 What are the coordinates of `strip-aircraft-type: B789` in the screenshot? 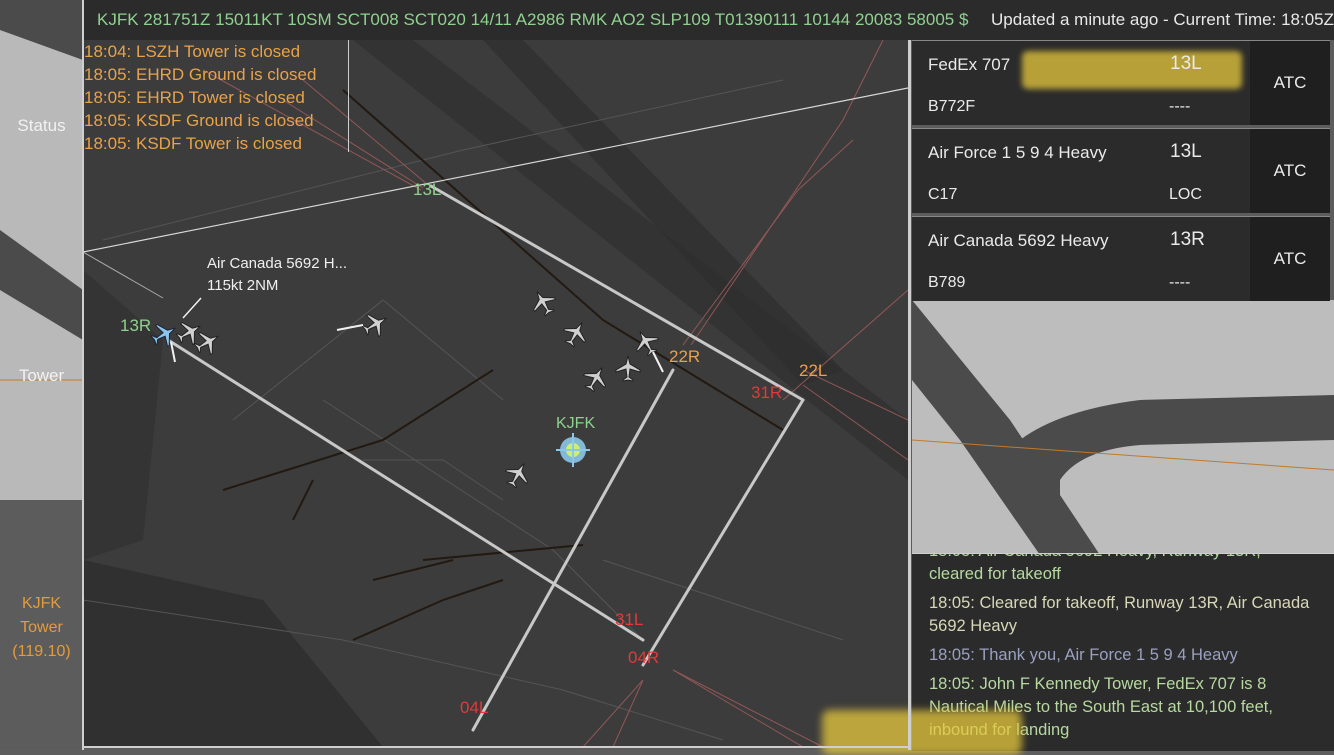 It's located at (947, 282).